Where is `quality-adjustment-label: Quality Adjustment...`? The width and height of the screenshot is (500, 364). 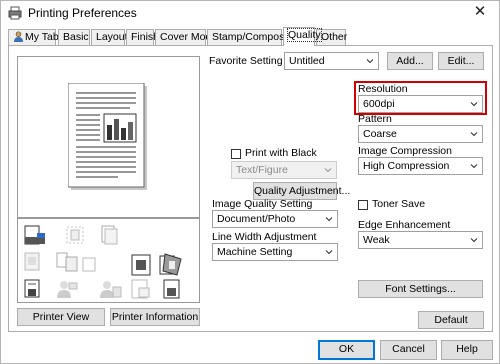 quality-adjustment-label: Quality Adjustment... is located at coordinates (302, 191).